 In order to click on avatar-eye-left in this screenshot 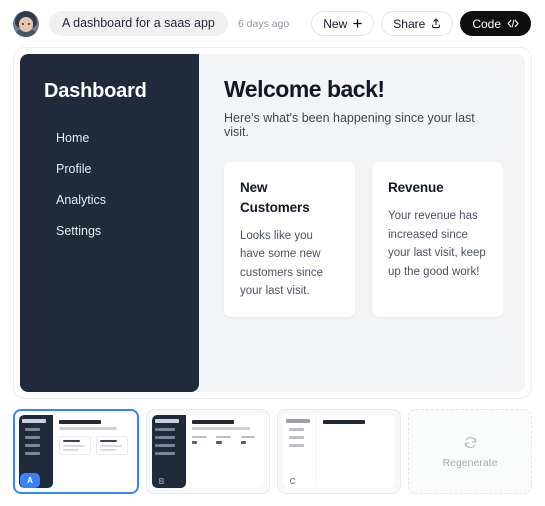, I will do `click(23, 23)`.